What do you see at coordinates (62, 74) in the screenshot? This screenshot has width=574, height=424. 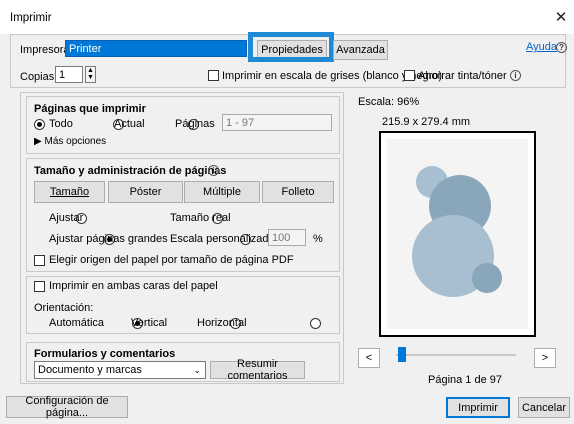 I see `copies-value: 1` at bounding box center [62, 74].